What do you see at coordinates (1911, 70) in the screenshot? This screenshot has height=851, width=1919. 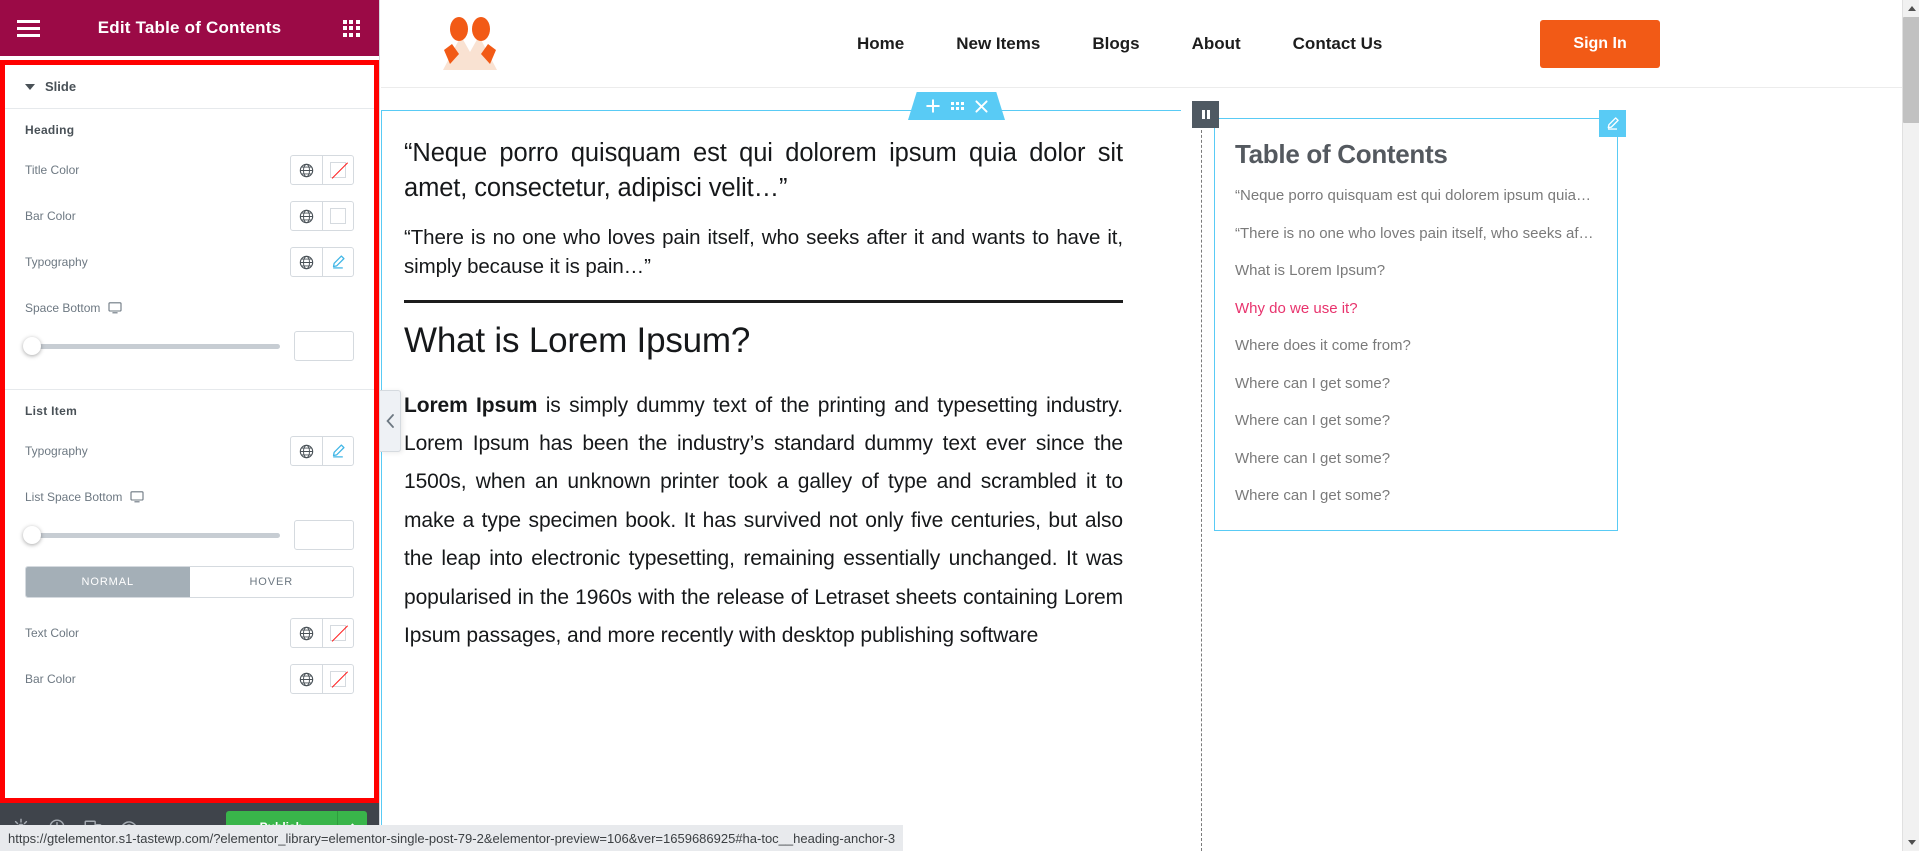 I see `scroll-thumb` at bounding box center [1911, 70].